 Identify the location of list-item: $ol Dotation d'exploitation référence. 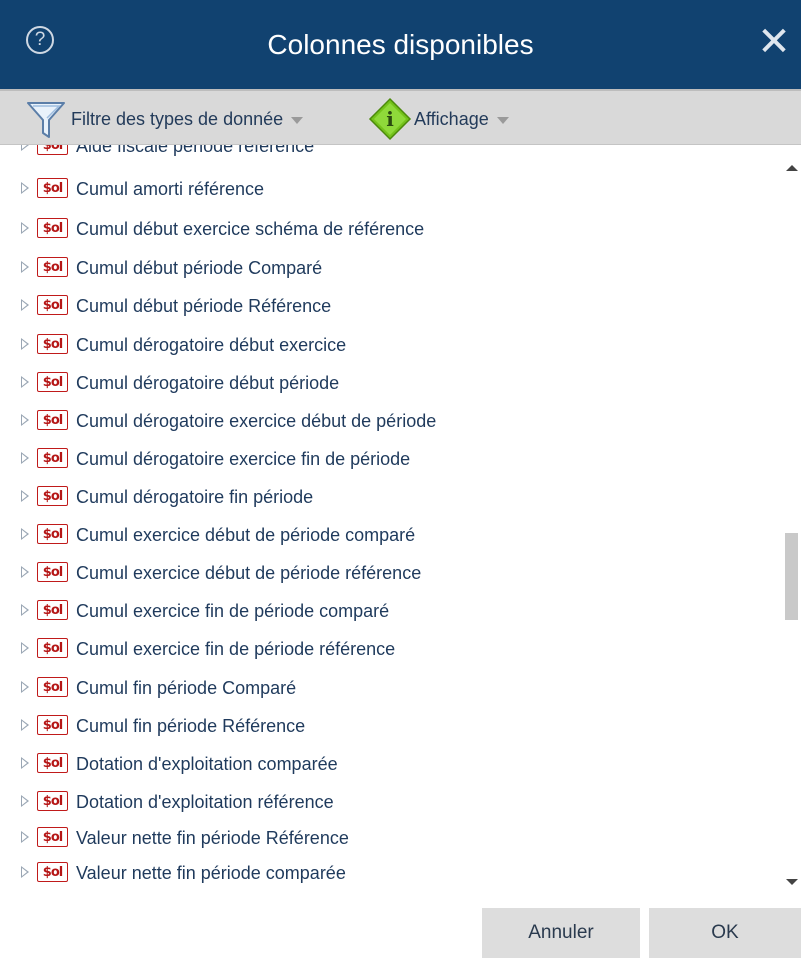
(390, 801).